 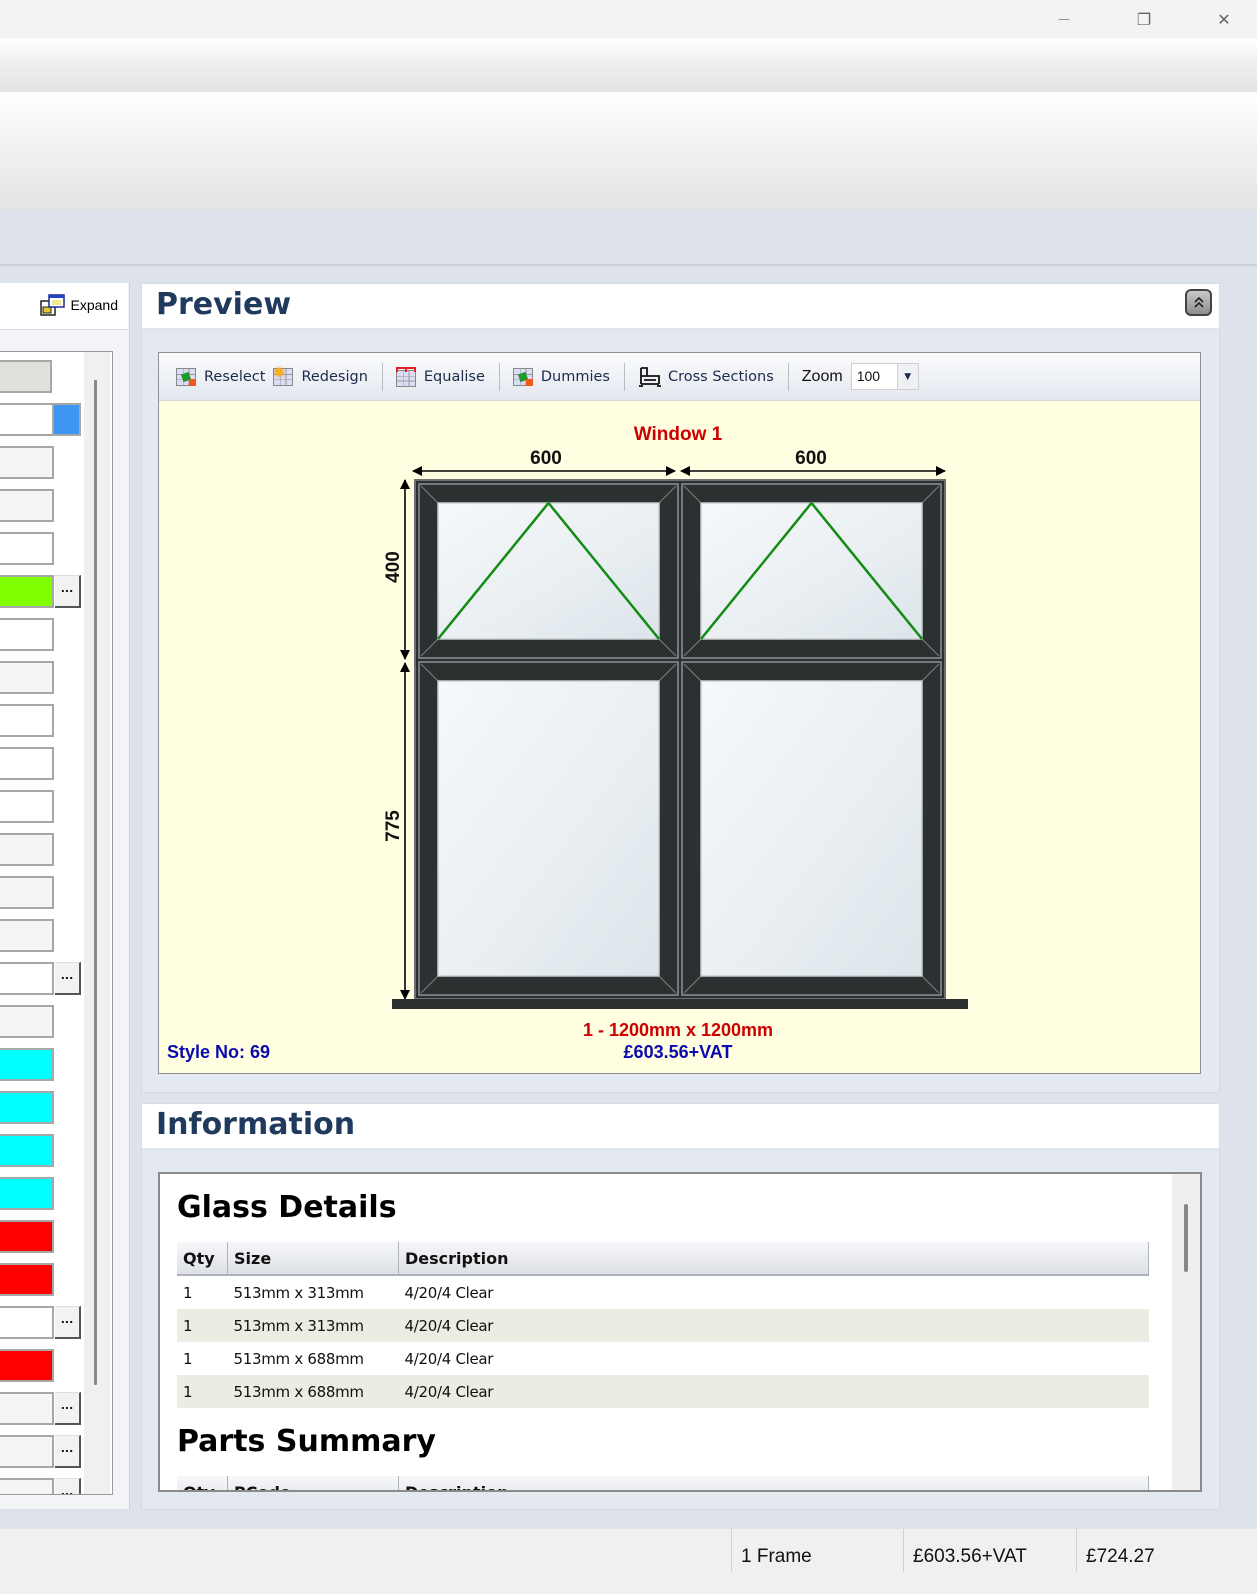 I want to click on reselect-button: Reselect, so click(x=220, y=377).